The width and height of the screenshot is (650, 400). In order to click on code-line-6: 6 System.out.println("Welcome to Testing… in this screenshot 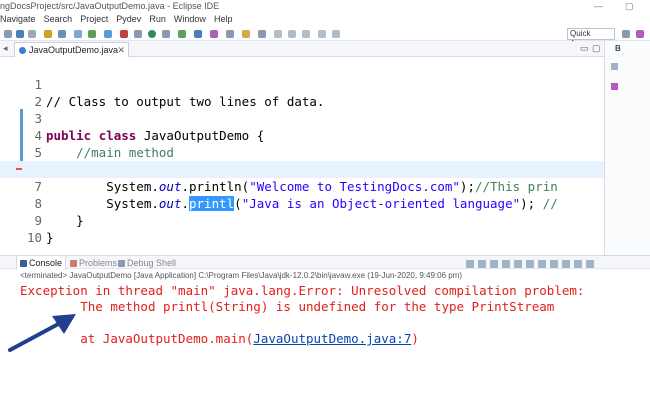, I will do `click(302, 169)`.